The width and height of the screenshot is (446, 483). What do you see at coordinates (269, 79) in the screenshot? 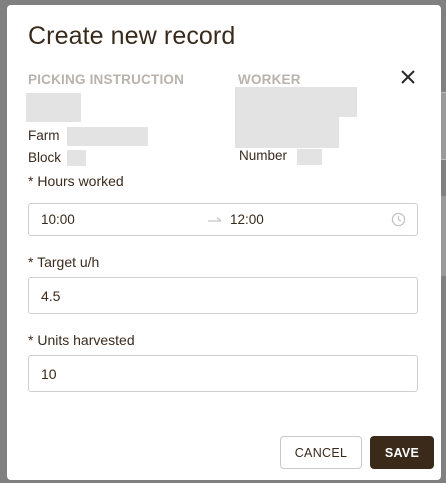
I see `worker-heading: WORKER` at bounding box center [269, 79].